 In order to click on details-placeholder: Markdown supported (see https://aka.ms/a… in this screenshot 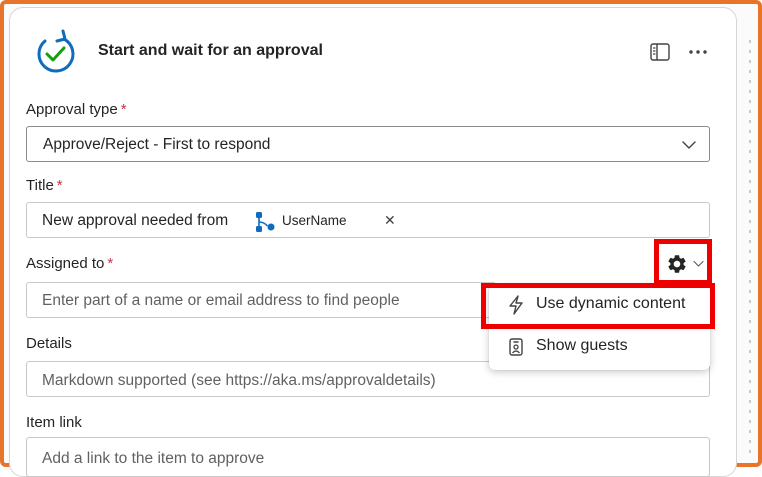, I will do `click(239, 380)`.